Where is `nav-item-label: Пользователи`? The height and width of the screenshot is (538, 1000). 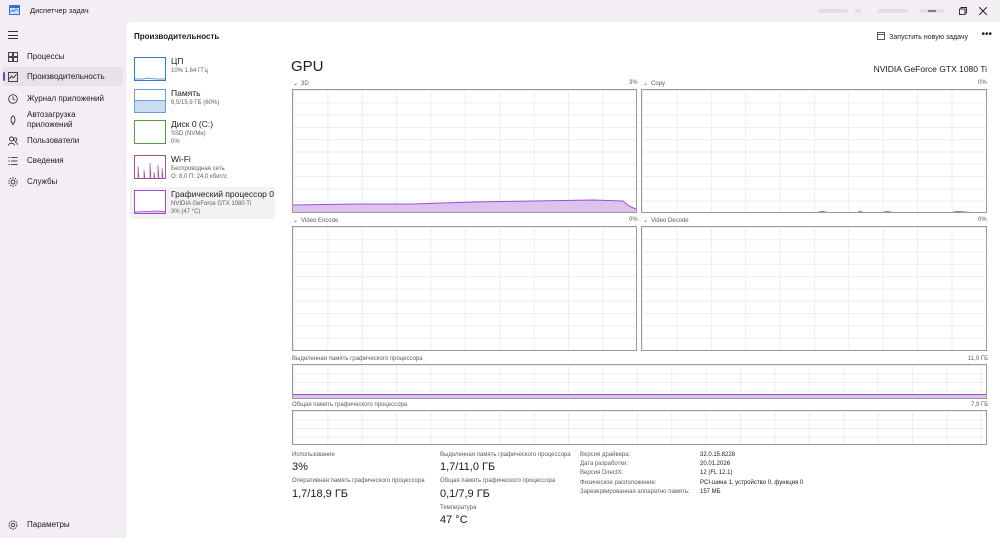
nav-item-label: Пользователи is located at coordinates (53, 140).